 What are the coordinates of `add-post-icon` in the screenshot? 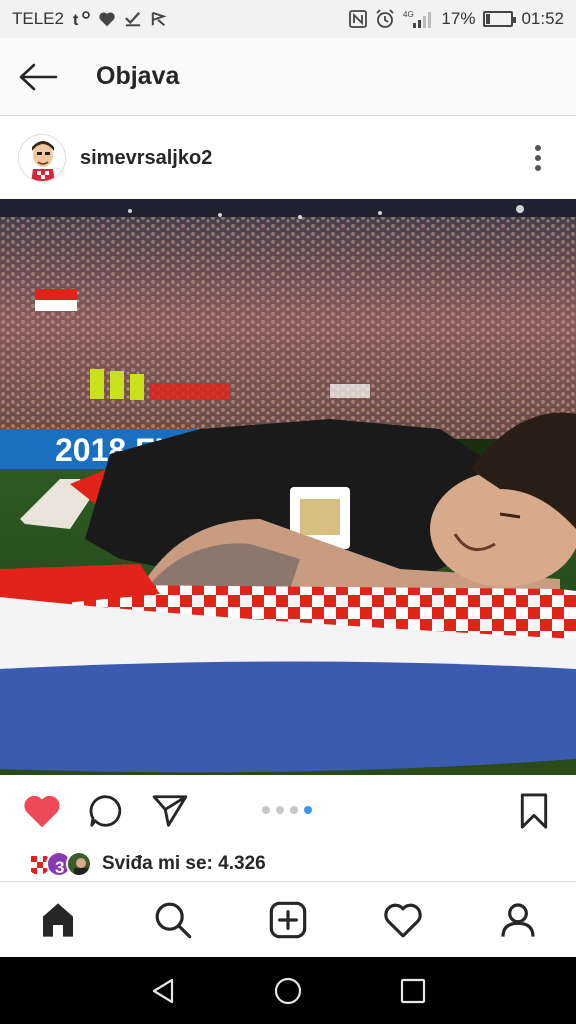 It's located at (288, 919).